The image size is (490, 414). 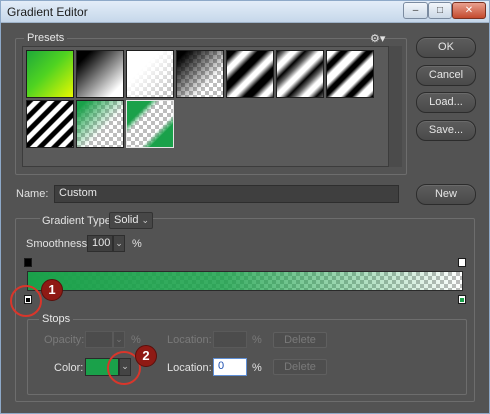 I want to click on annotation-badge-1: 1, so click(x=52, y=290).